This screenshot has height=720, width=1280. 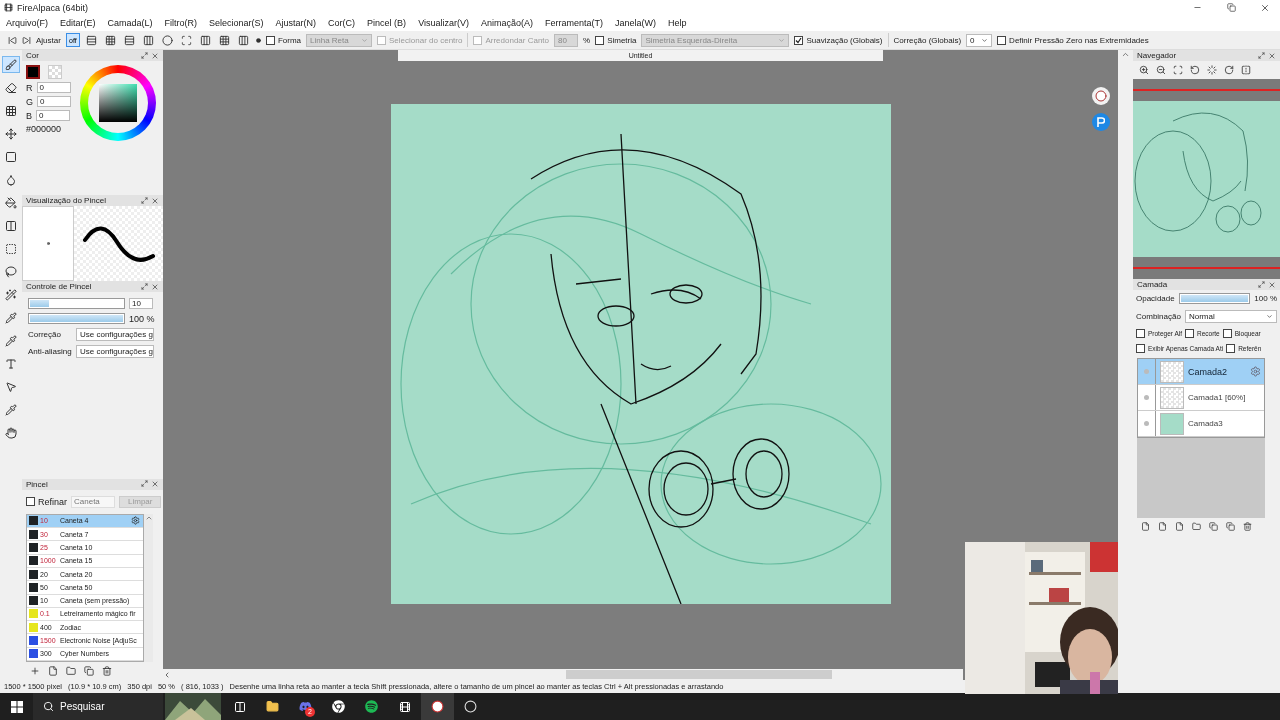 I want to click on color-swatch, so click(x=33, y=72).